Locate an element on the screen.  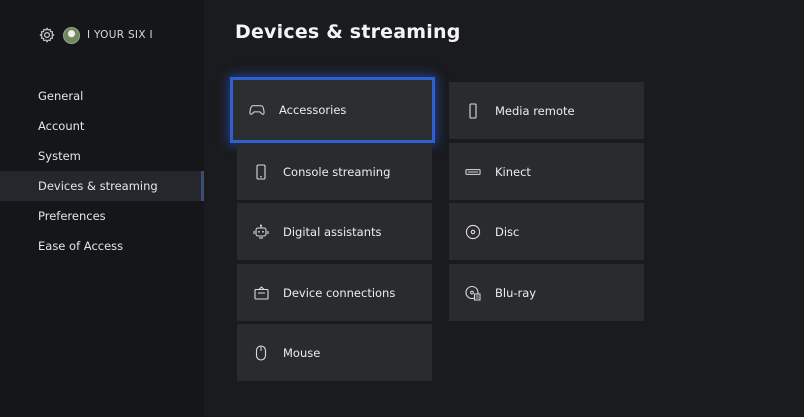
sidebar-item-preferences: Preferences is located at coordinates (102, 216).